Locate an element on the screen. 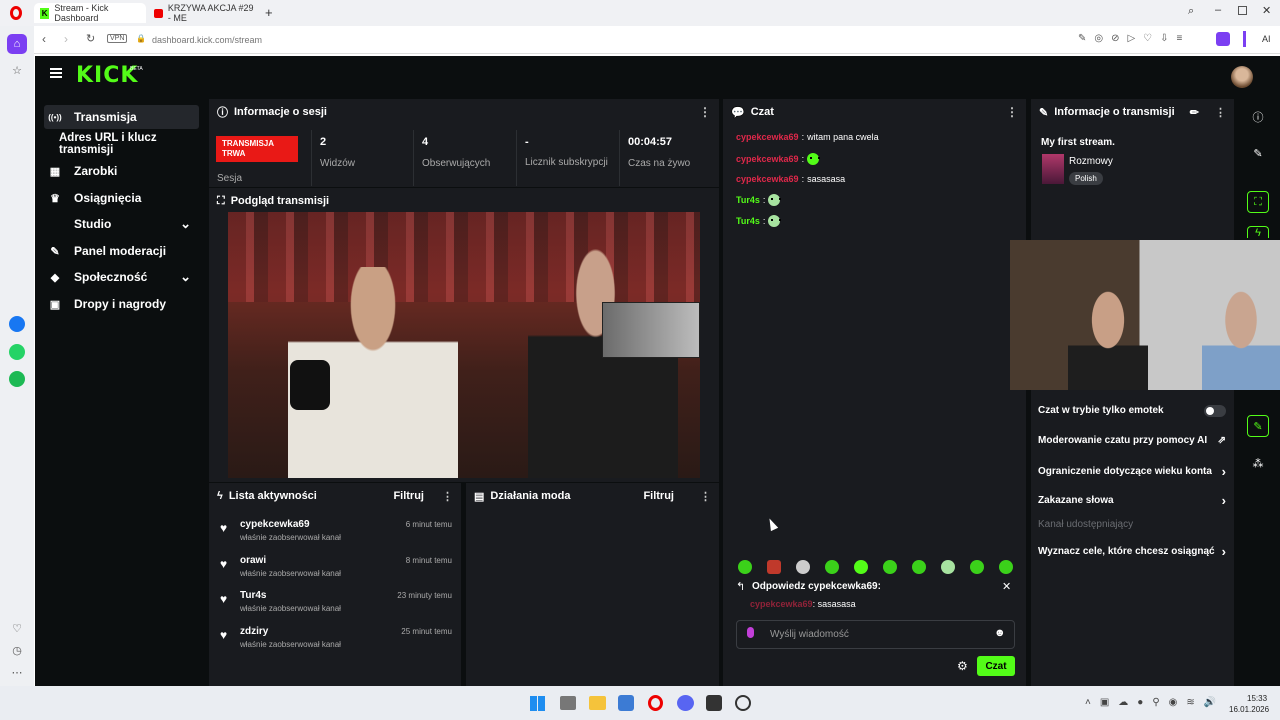  panel-title: Działania moda is located at coordinates (530, 496).